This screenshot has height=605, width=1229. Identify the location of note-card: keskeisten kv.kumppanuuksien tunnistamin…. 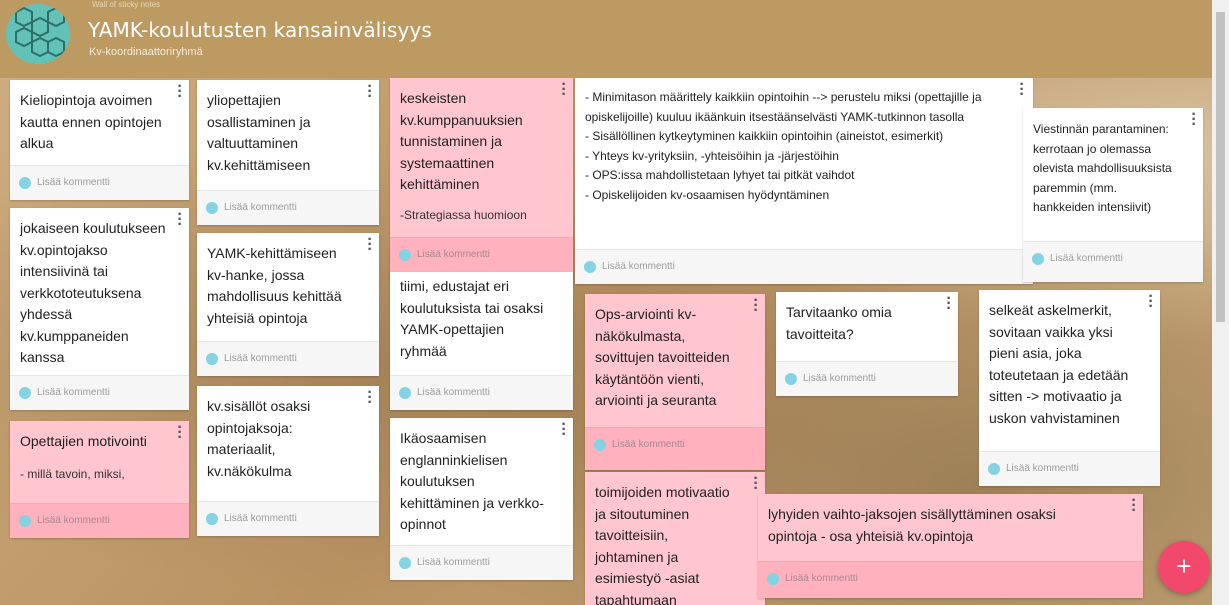
(481, 179).